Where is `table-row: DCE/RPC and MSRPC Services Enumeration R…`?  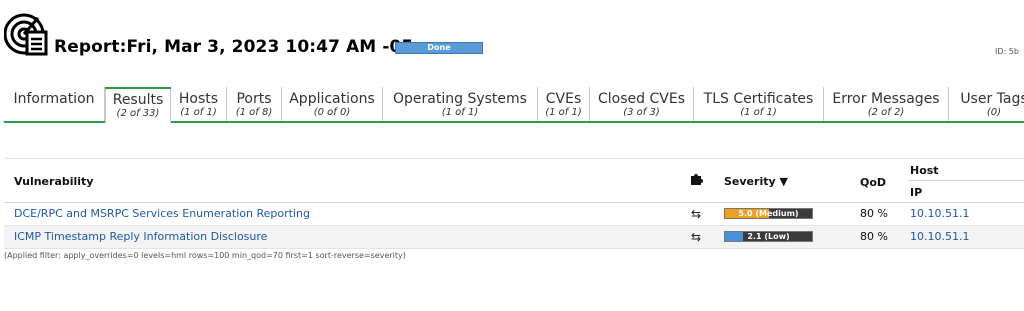
table-row: DCE/RPC and MSRPC Services Enumeration R… is located at coordinates (514, 214).